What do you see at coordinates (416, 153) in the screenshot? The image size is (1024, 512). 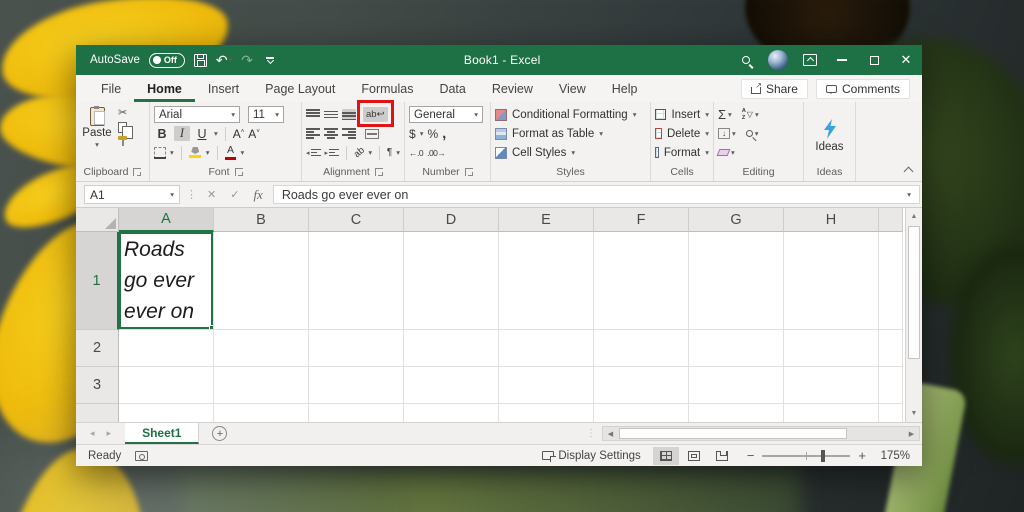 I see `increase-decimal-button: ←.0` at bounding box center [416, 153].